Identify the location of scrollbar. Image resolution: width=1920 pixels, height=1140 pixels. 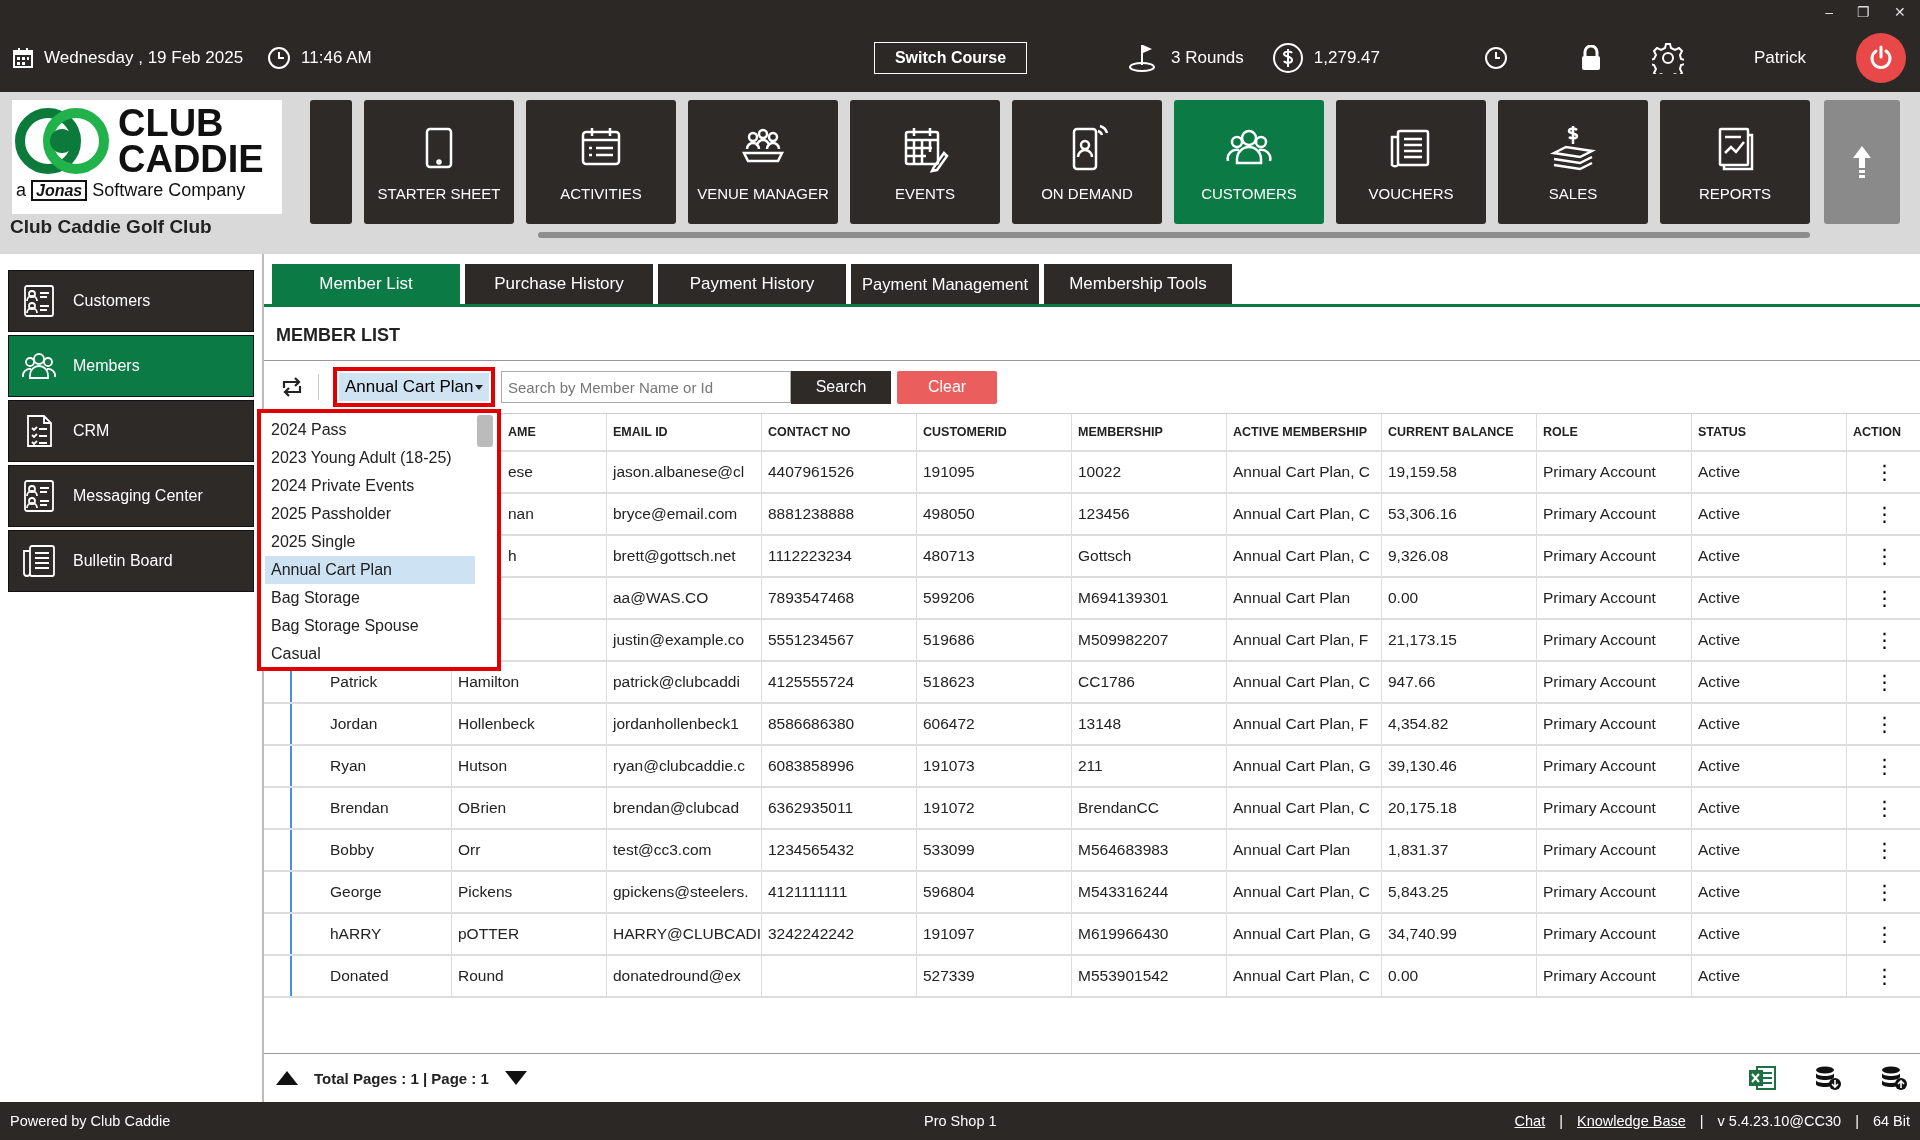
(1174, 235).